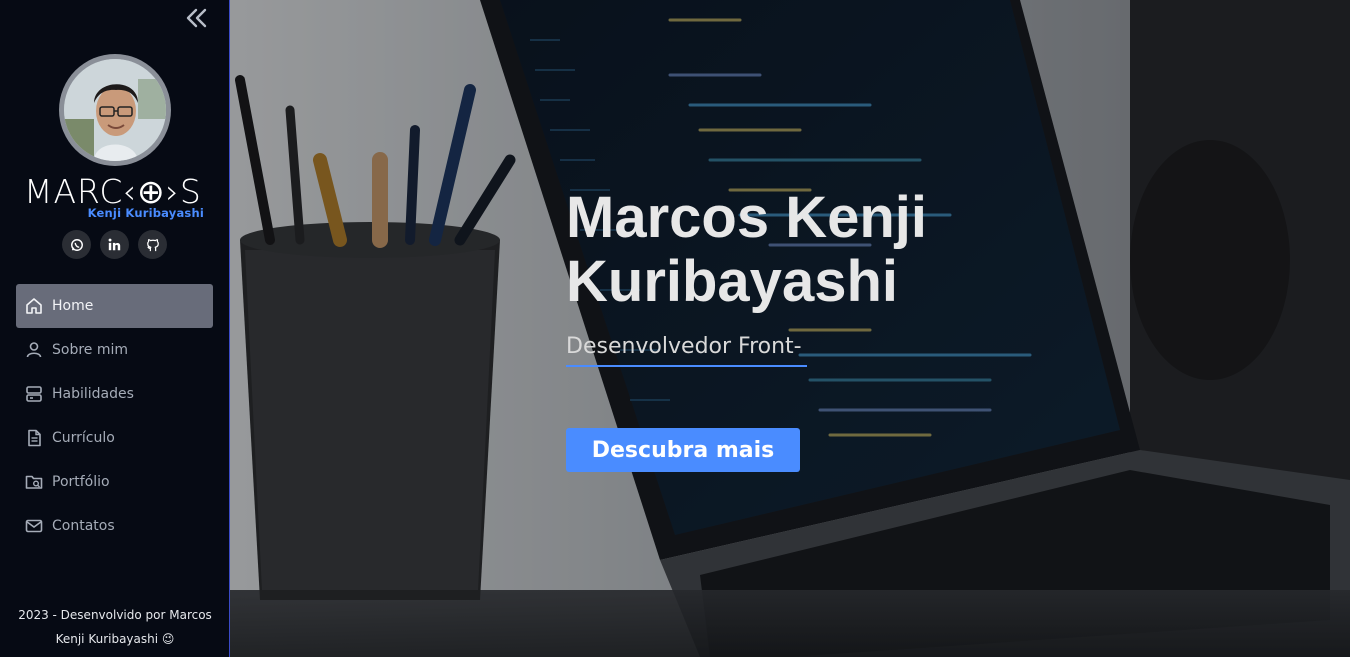 The width and height of the screenshot is (1350, 657). Describe the element at coordinates (115, 110) in the screenshot. I see `avatar` at that location.